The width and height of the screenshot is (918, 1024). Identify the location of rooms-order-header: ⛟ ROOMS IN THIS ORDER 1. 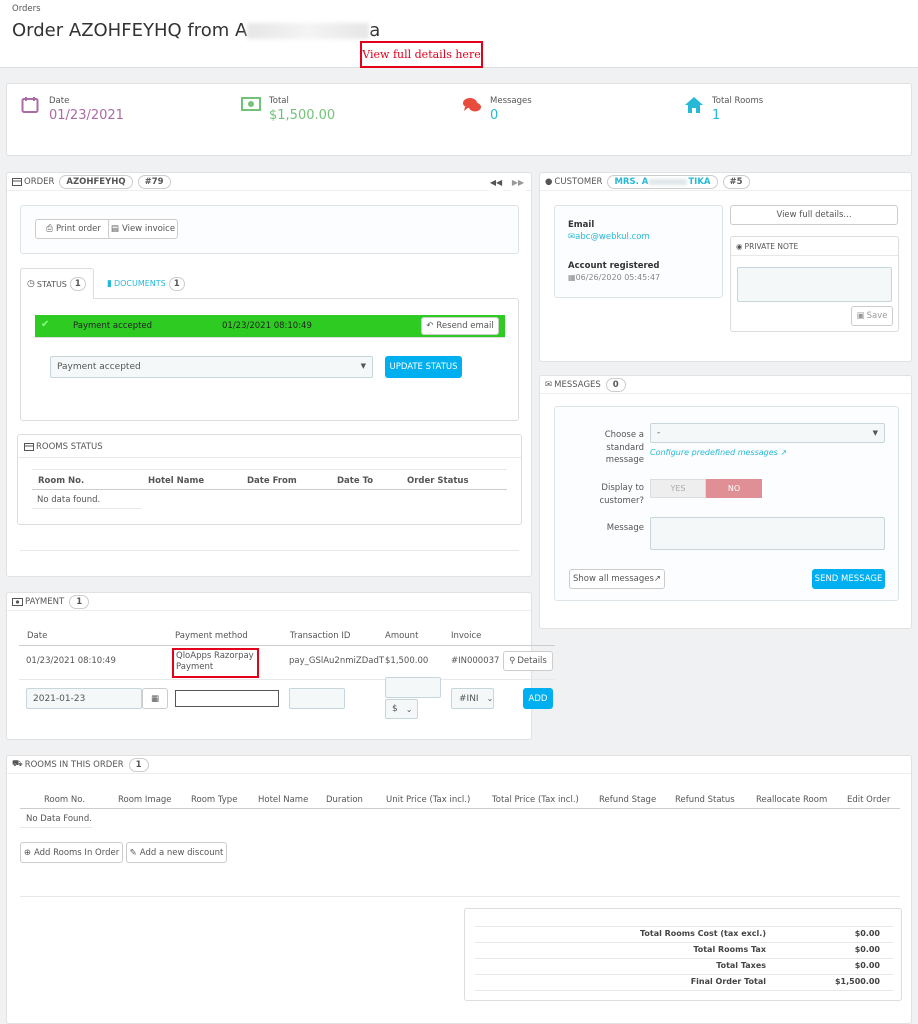
(459, 765).